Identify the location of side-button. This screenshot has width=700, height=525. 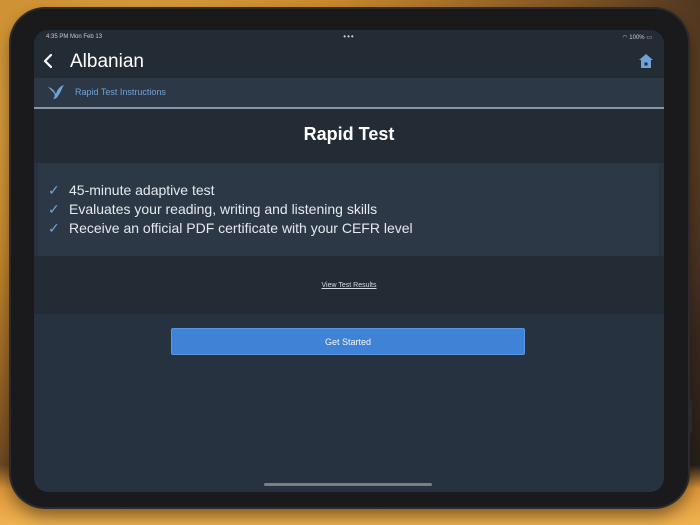
(690, 416).